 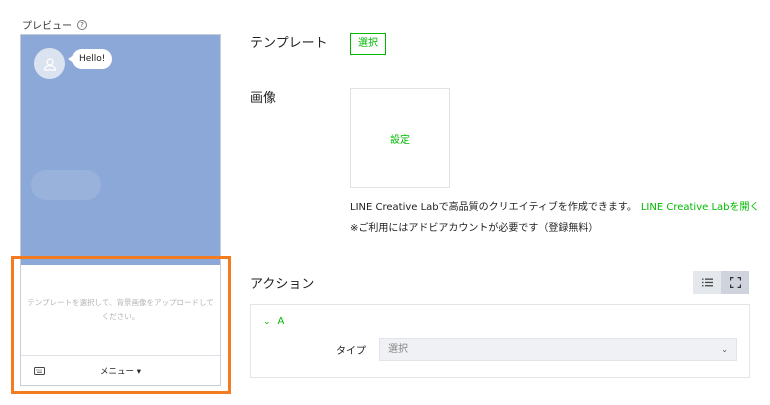 I want to click on help-icon: ?, so click(x=82, y=24).